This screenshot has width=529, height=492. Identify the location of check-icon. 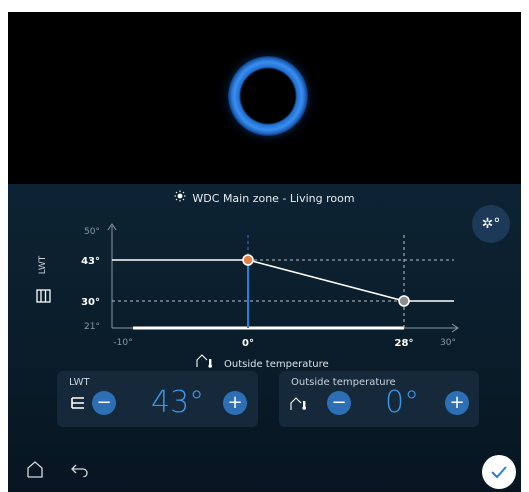
(499, 472).